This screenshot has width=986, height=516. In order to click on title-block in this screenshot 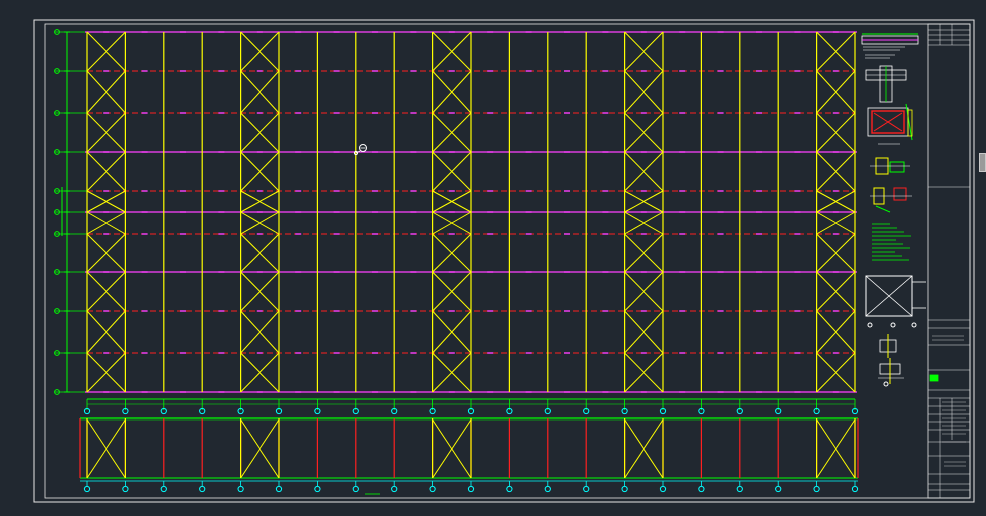, I will do `click(949, 261)`.